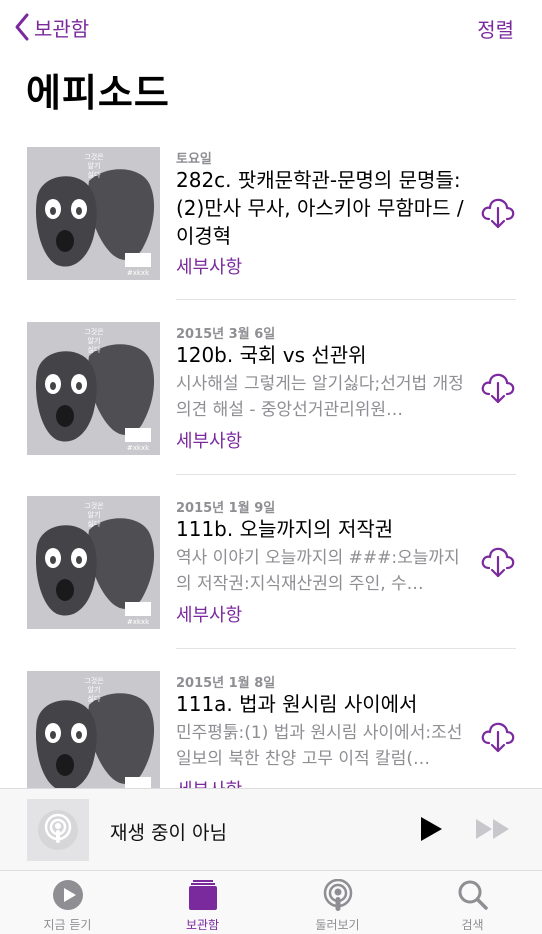  I want to click on back-button: 보관함, so click(51, 27).